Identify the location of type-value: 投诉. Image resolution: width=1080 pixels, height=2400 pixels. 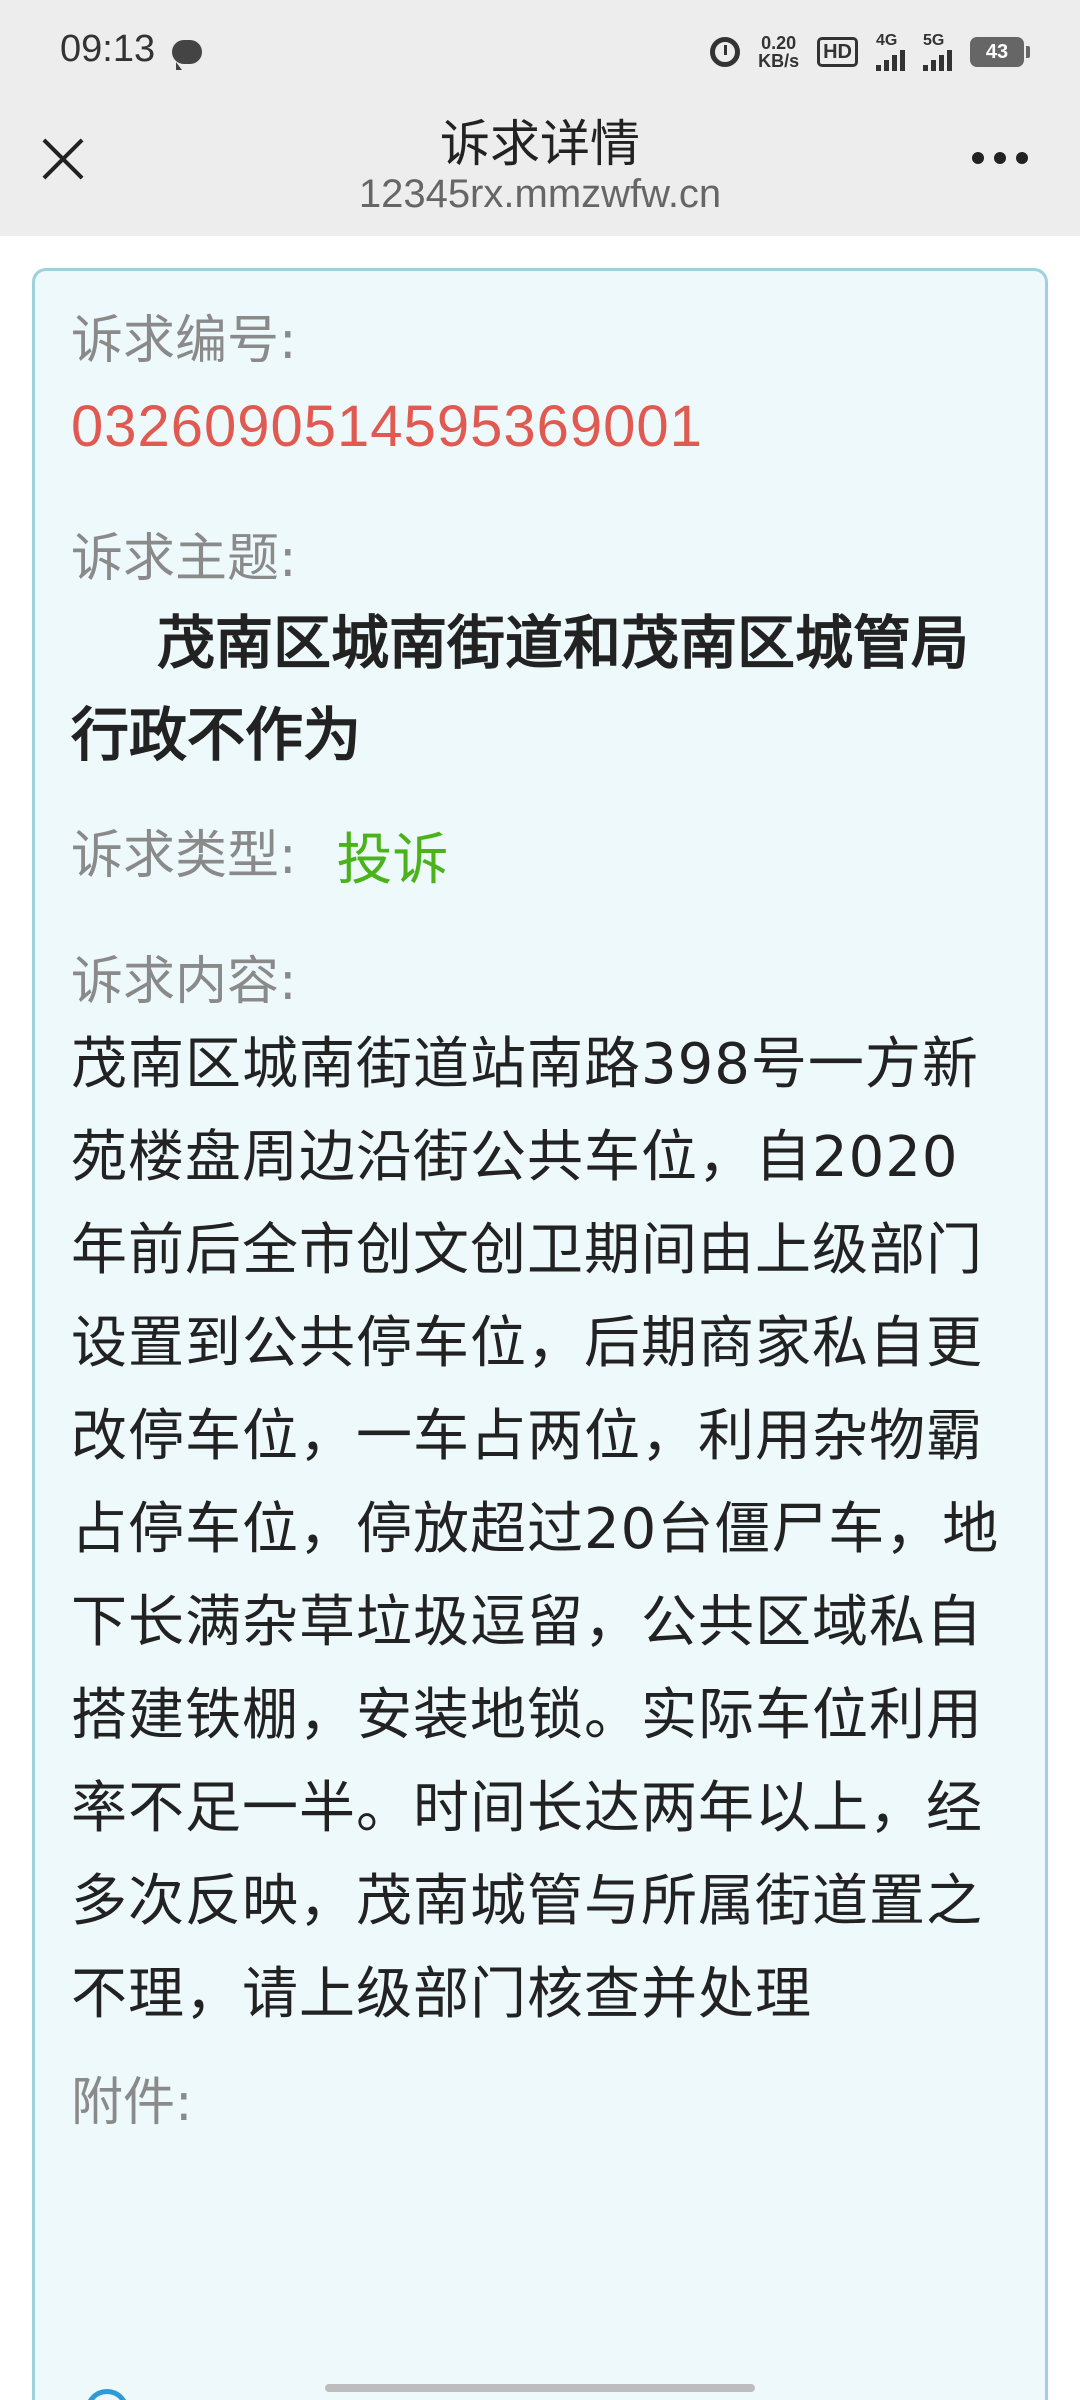
(392, 860).